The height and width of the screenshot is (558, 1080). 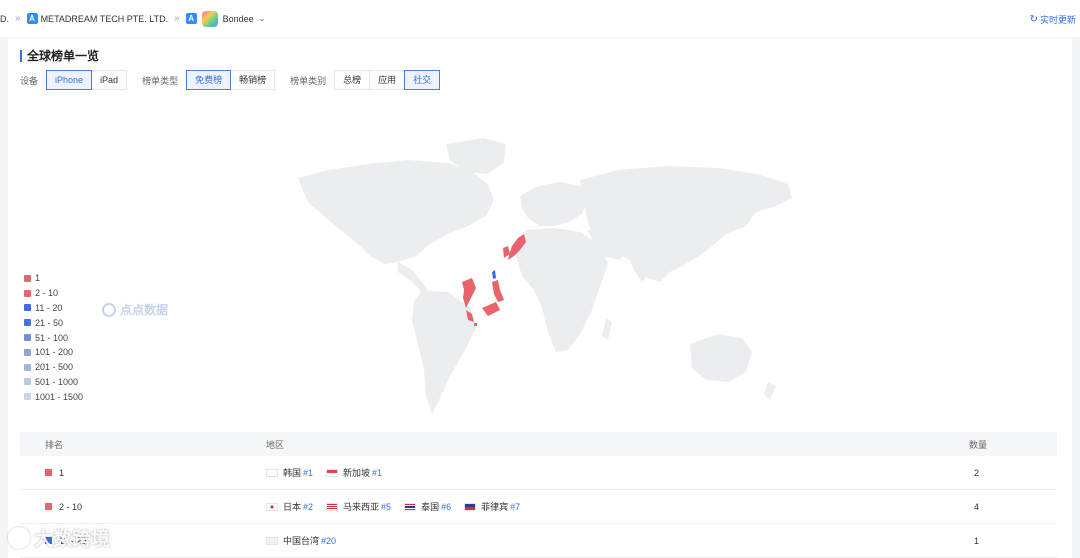 I want to click on chart-type-option-grossing: 畅销榜, so click(x=253, y=80).